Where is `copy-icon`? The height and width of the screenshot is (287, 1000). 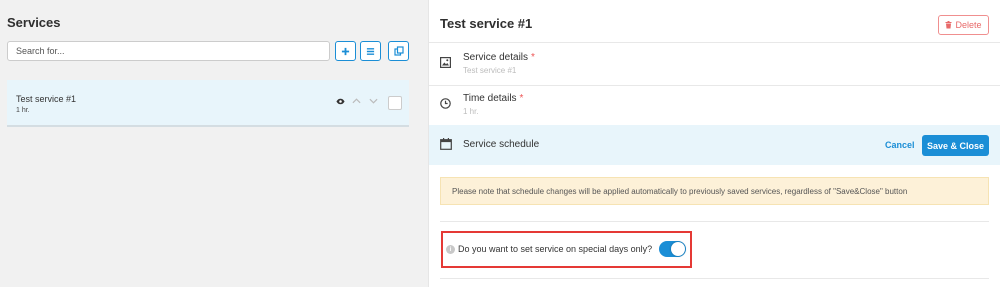 copy-icon is located at coordinates (398, 51).